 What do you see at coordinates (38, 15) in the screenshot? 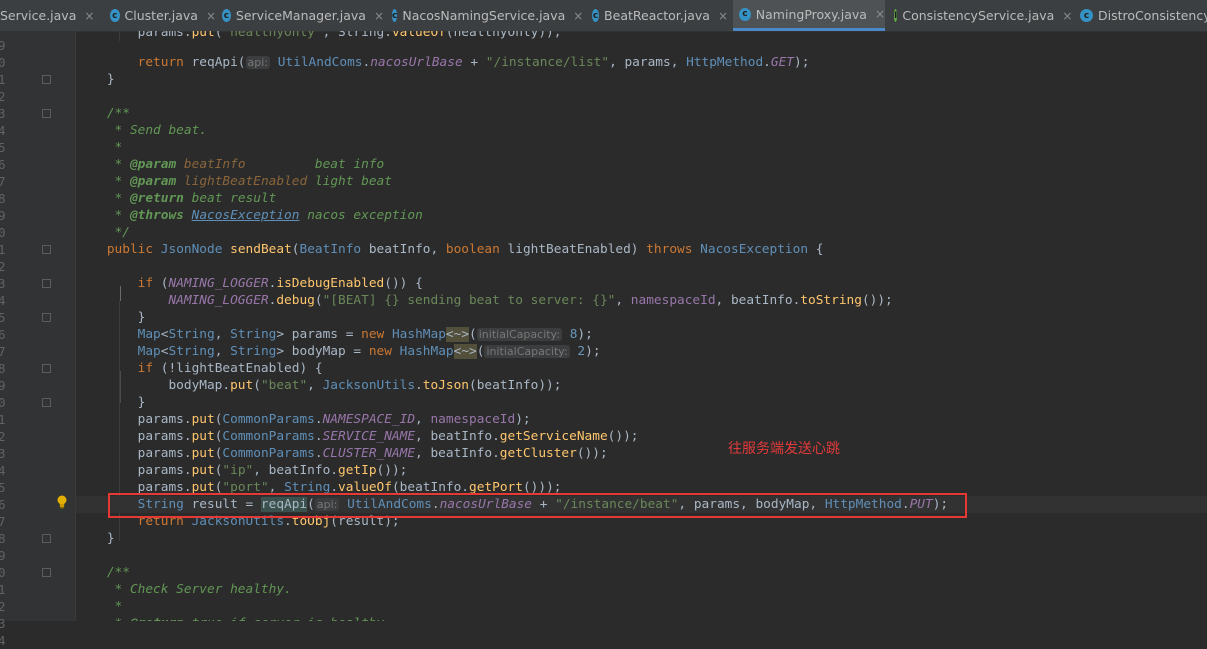
I see `tab-label: Service.java` at bounding box center [38, 15].